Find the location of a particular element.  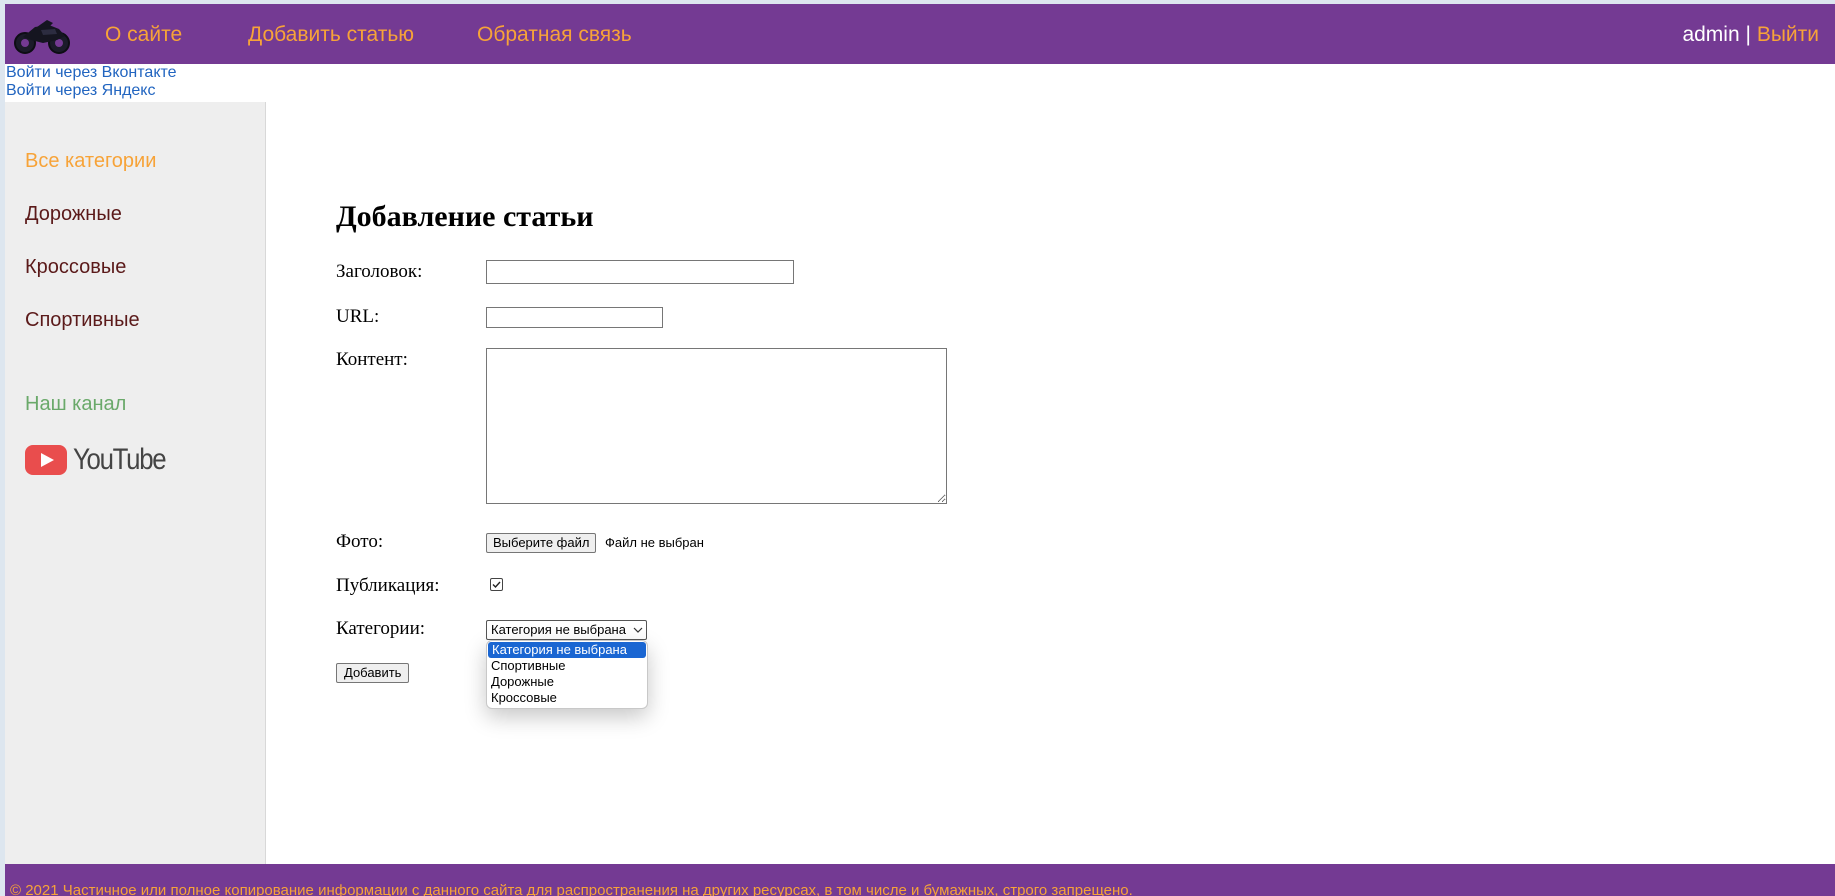

url-label: URL: is located at coordinates (358, 316).